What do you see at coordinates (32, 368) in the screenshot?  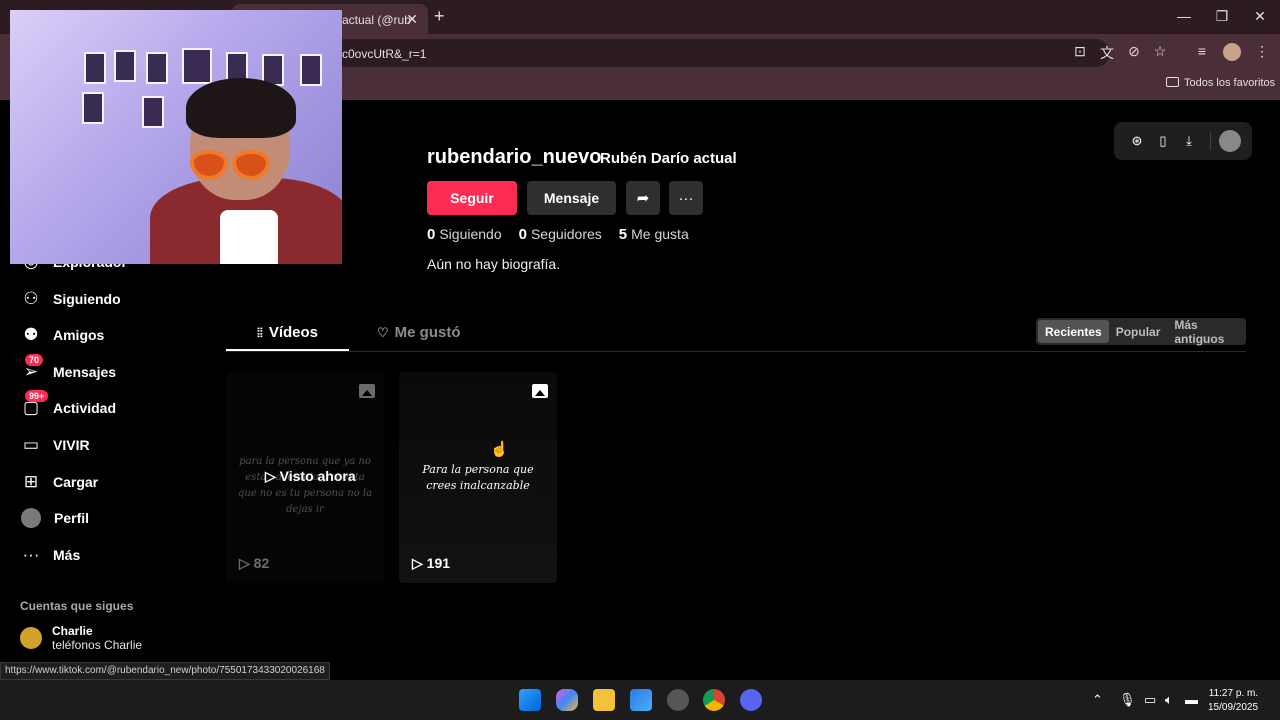 I see `send-icon: ➢ 70` at bounding box center [32, 368].